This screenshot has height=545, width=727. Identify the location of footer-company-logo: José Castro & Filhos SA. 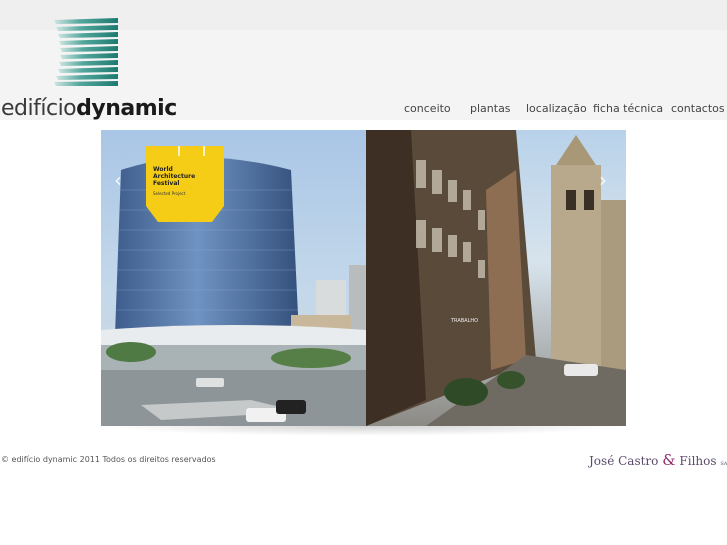
(658, 460).